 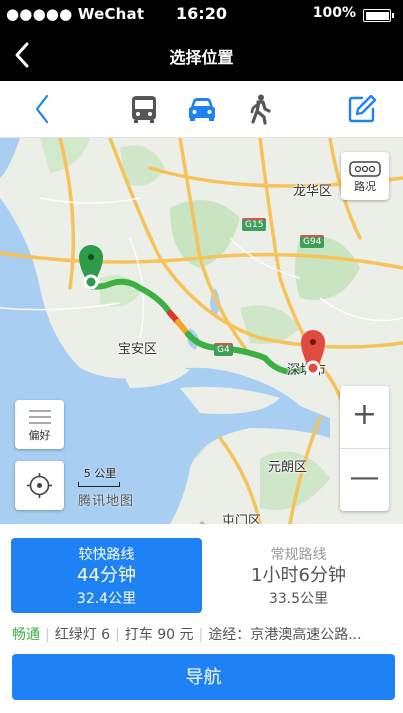 What do you see at coordinates (138, 349) in the screenshot?
I see `map-label-baoan: 宝安区` at bounding box center [138, 349].